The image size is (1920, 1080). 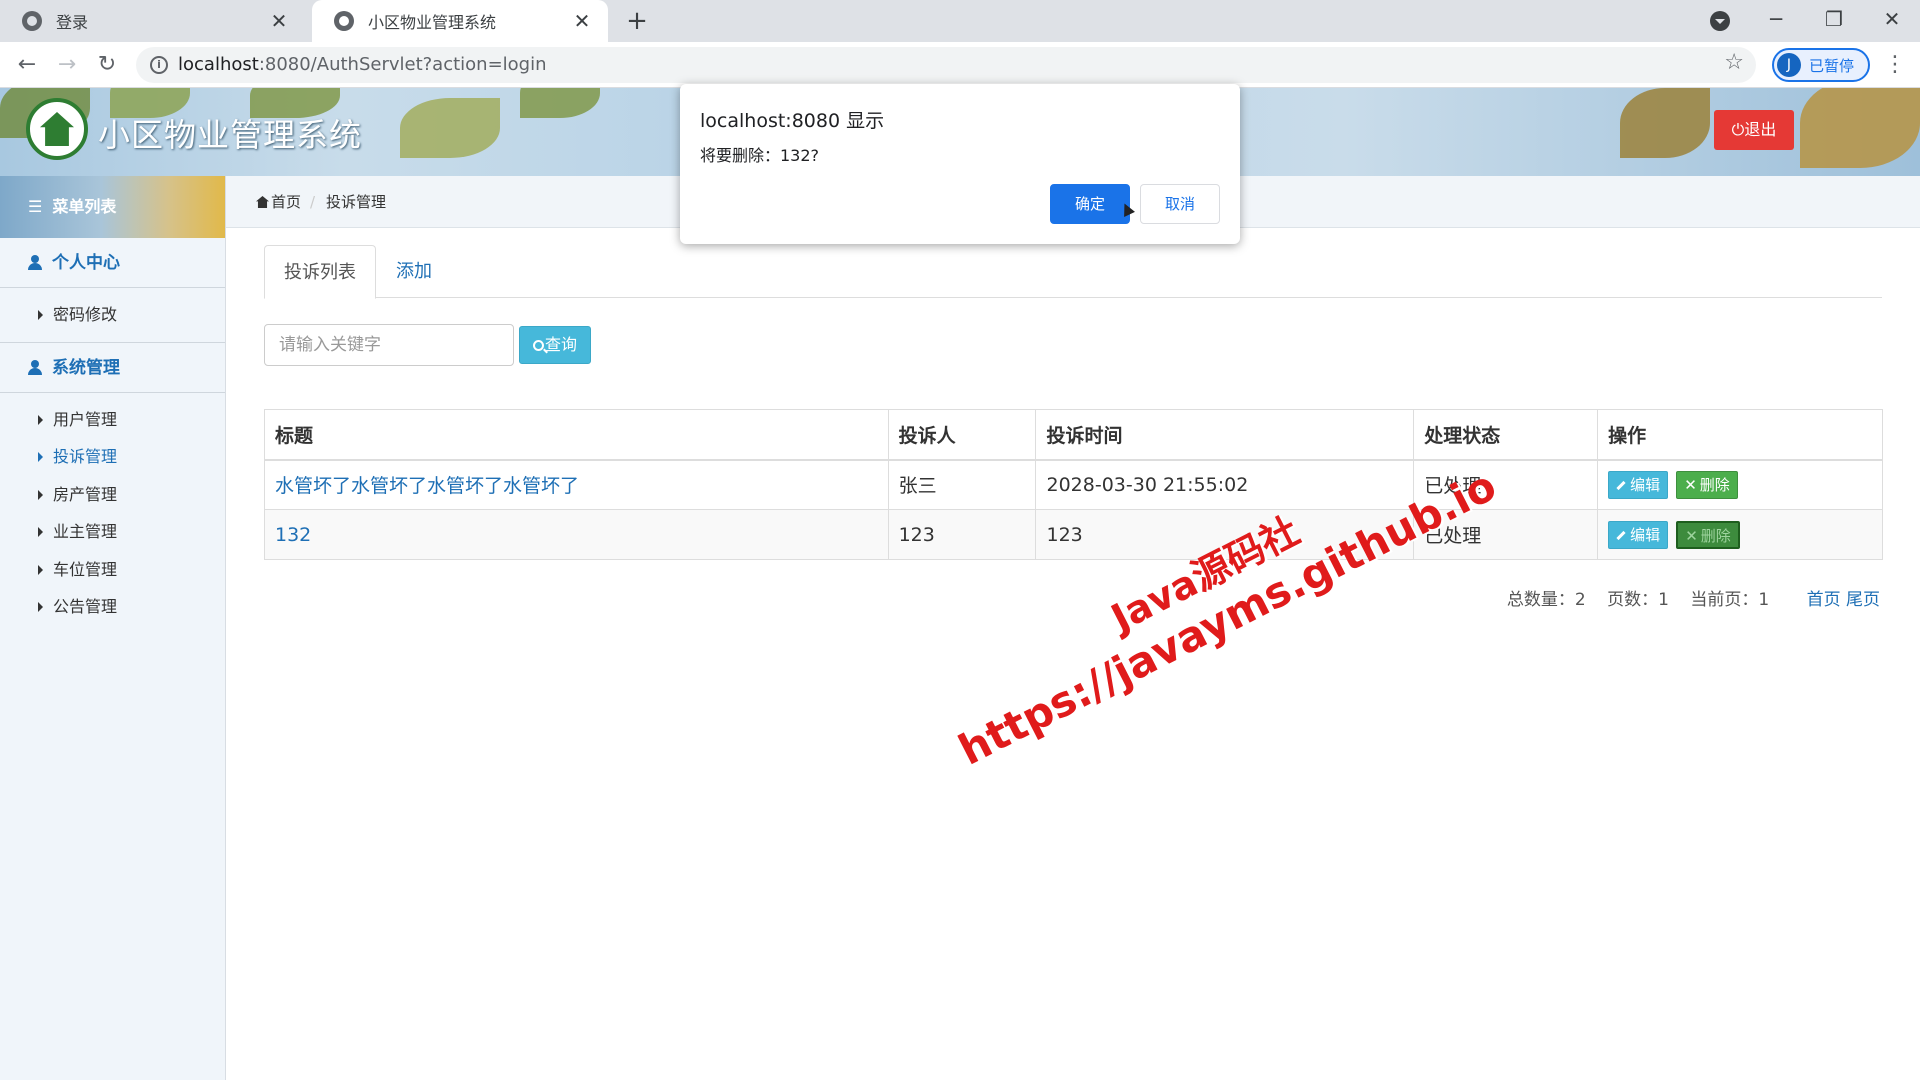 I want to click on back-icon: ←, so click(x=27, y=65).